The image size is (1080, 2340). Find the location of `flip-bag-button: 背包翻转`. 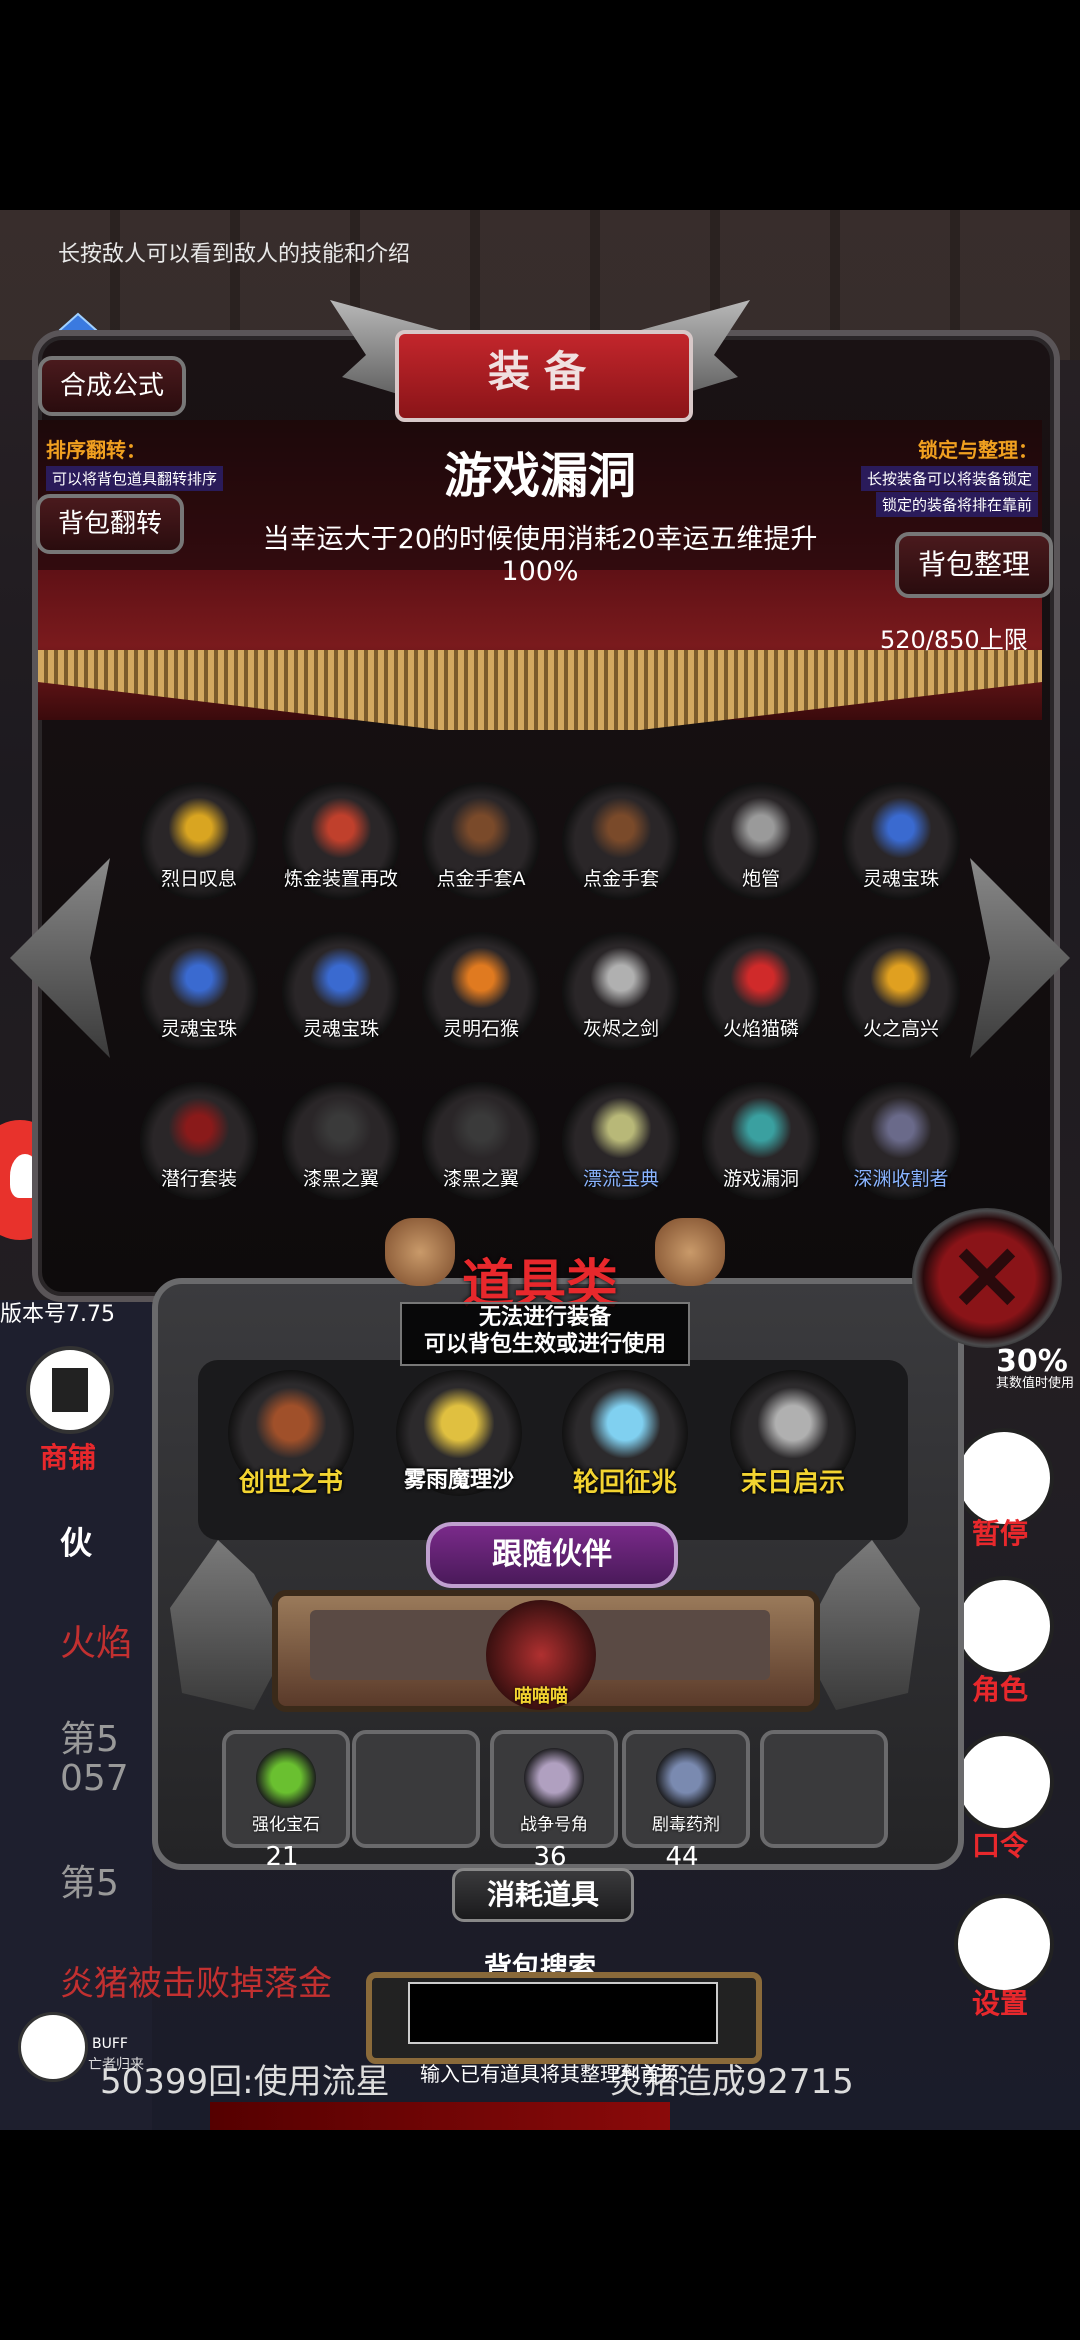

flip-bag-button: 背包翻转 is located at coordinates (110, 524).